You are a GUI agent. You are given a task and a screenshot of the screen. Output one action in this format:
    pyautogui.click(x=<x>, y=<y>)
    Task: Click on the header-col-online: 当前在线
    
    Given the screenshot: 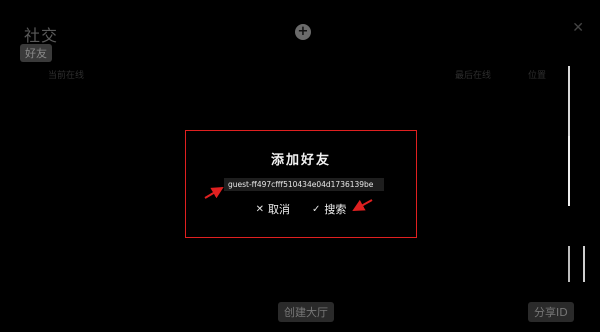 What is the action you would take?
    pyautogui.click(x=66, y=76)
    